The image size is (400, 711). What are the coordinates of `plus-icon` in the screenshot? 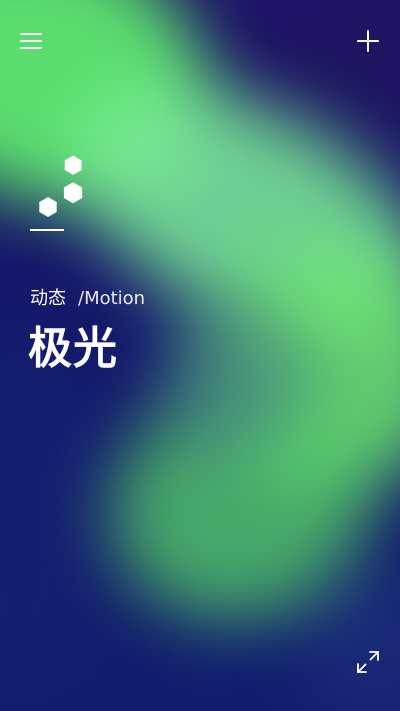 It's located at (368, 41).